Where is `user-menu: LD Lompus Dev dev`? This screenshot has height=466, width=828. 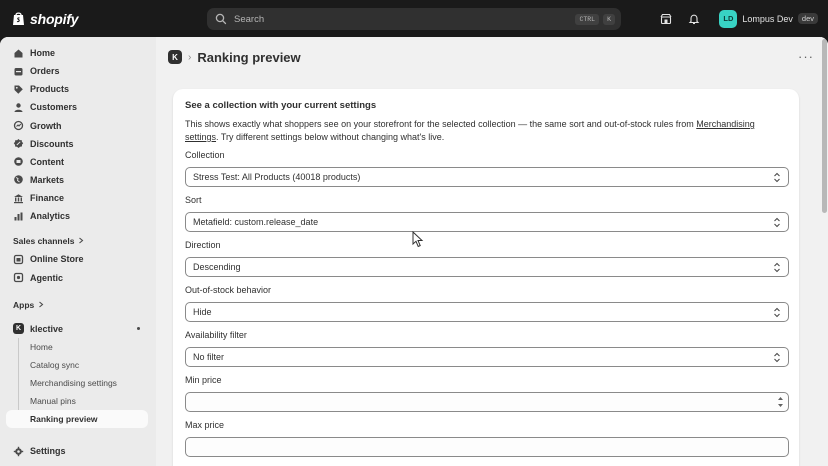 user-menu: LD Lompus Dev dev is located at coordinates (768, 18).